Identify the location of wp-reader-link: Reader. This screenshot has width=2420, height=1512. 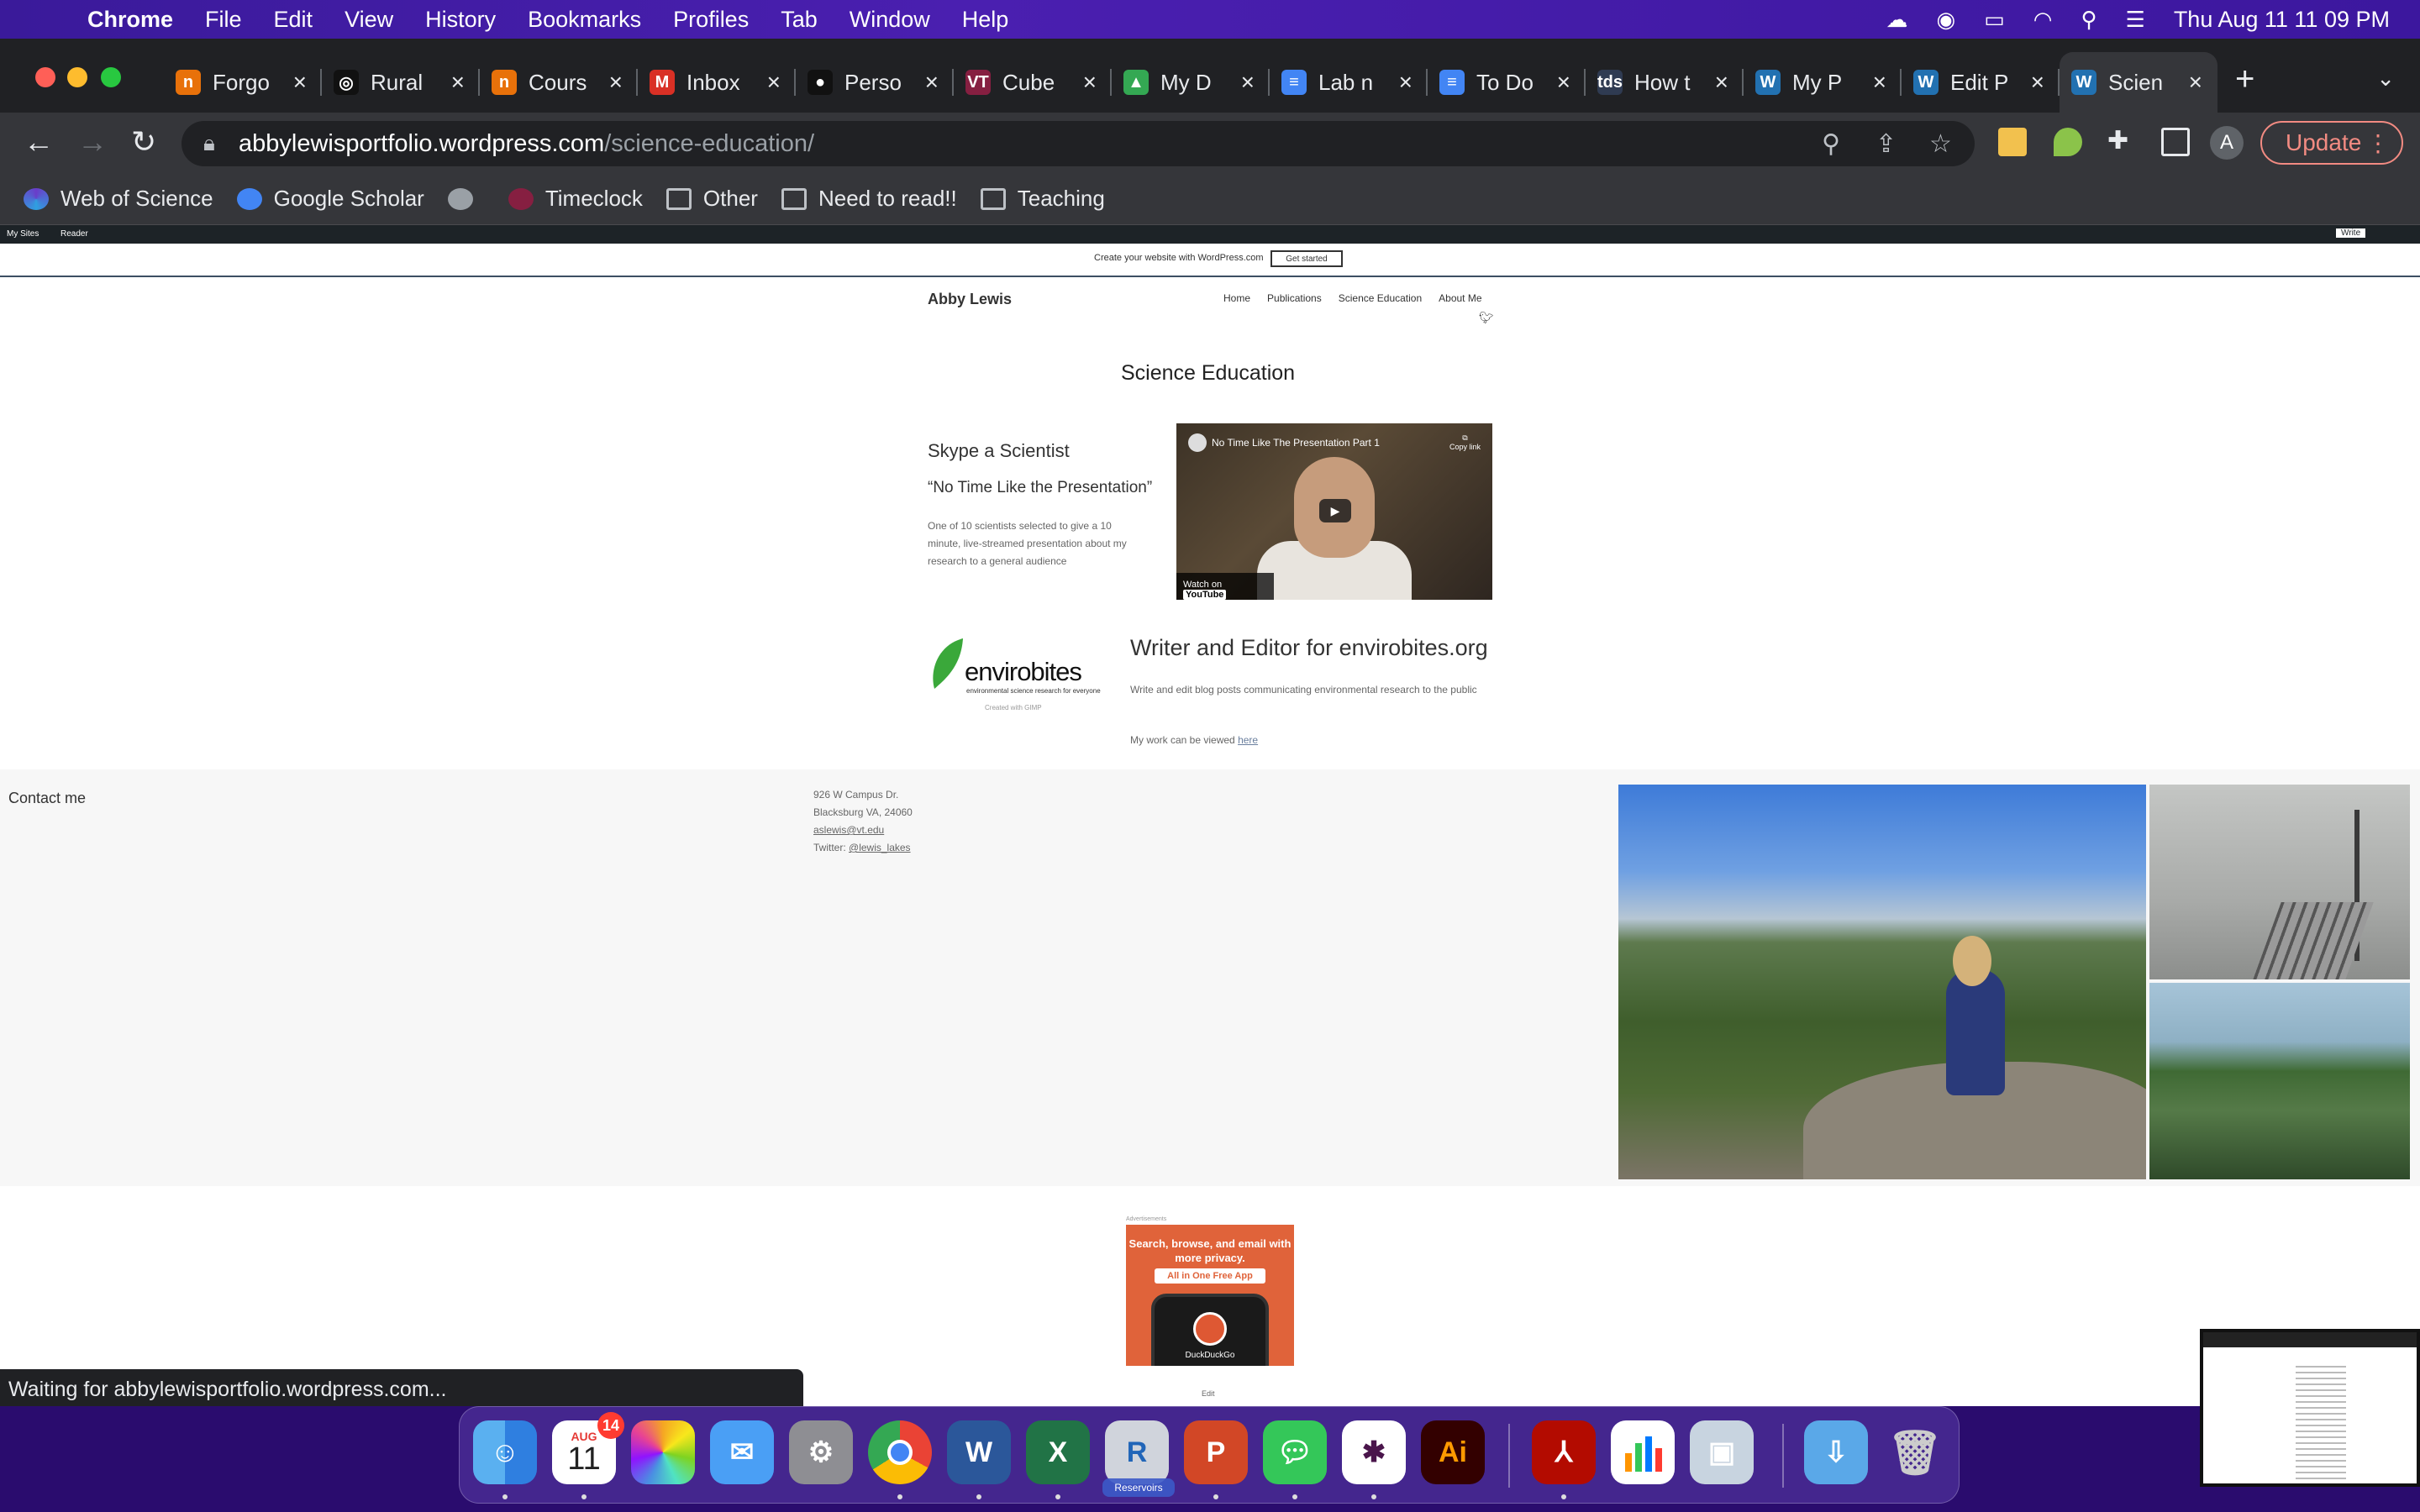
(74, 234).